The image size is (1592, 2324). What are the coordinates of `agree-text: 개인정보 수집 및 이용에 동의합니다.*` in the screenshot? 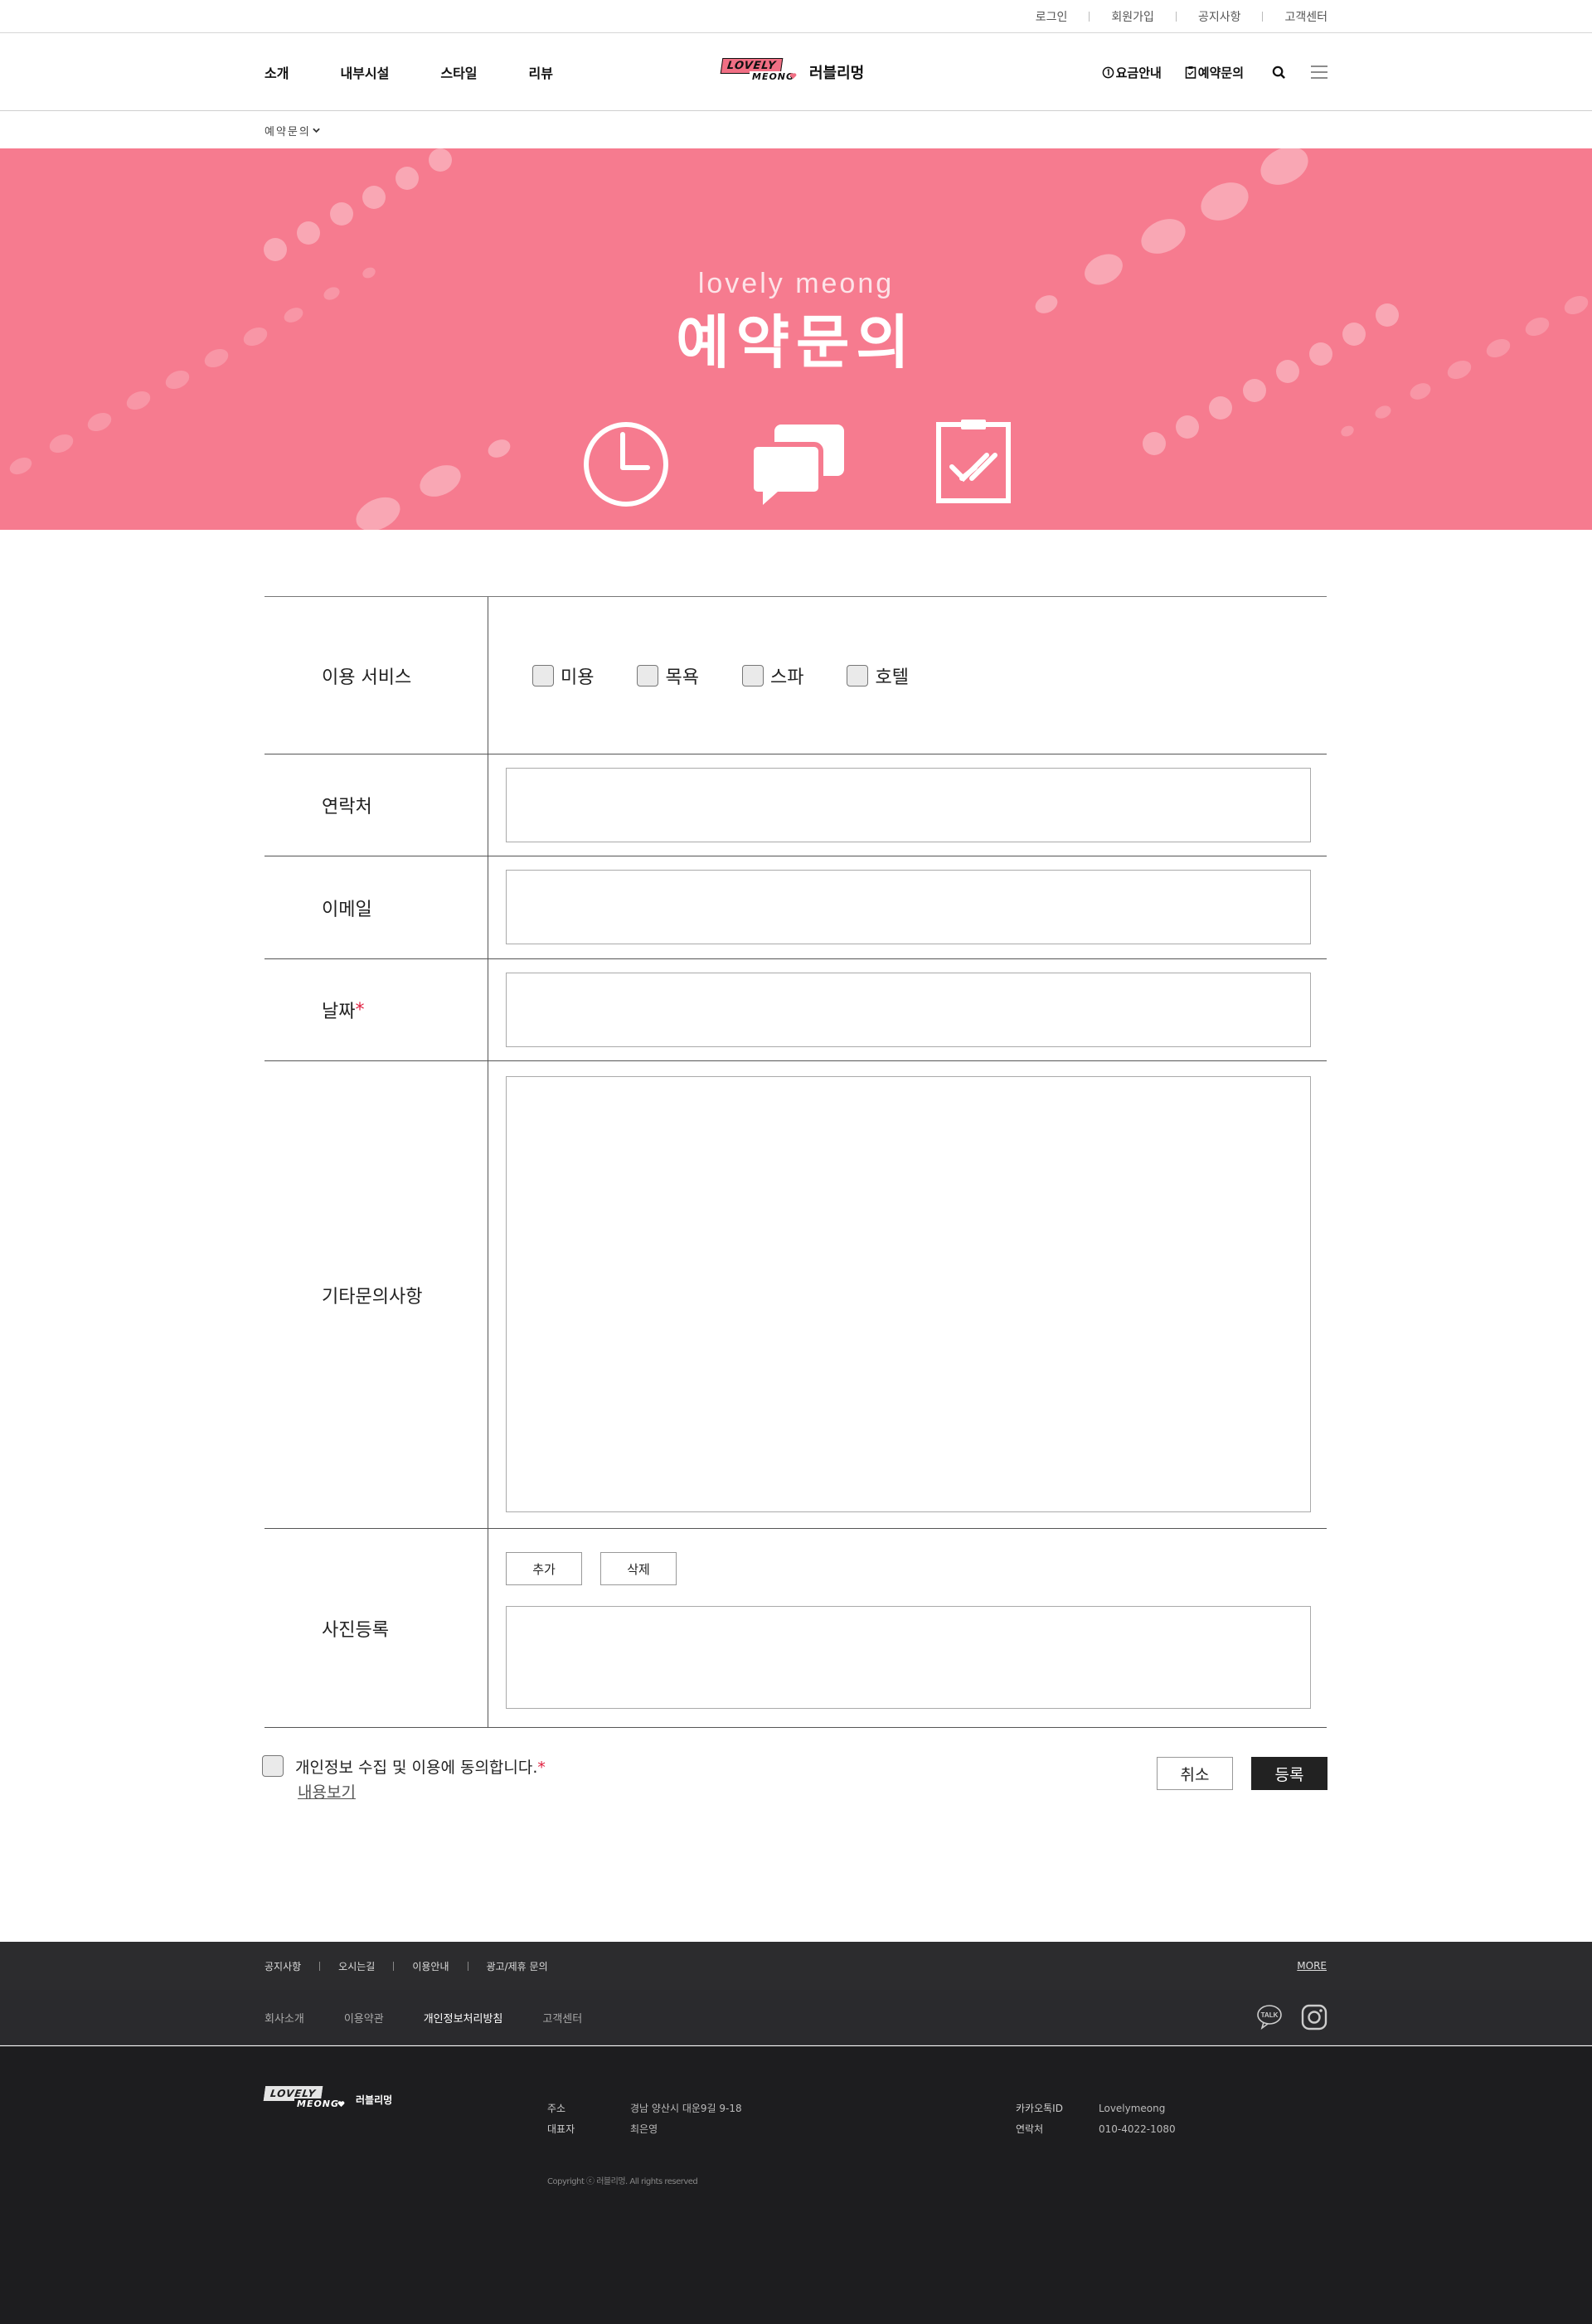 It's located at (420, 1768).